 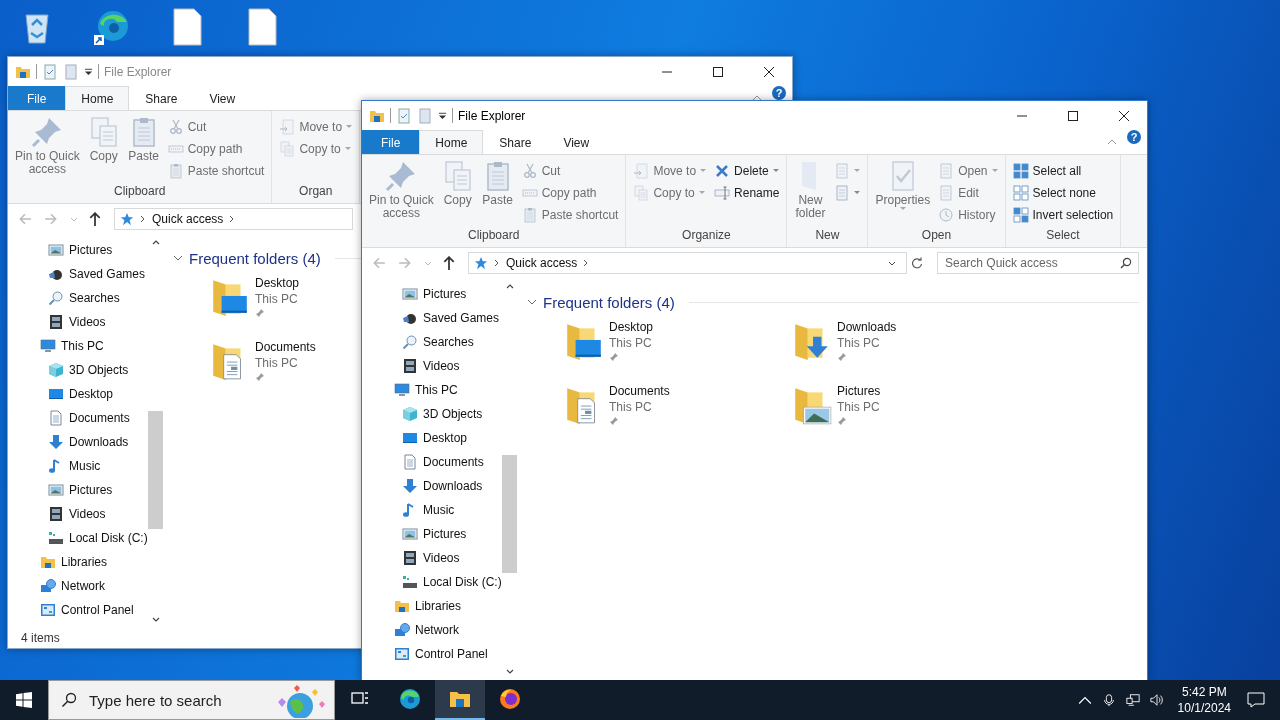 I want to click on ribbon-button: Delete, so click(x=747, y=171).